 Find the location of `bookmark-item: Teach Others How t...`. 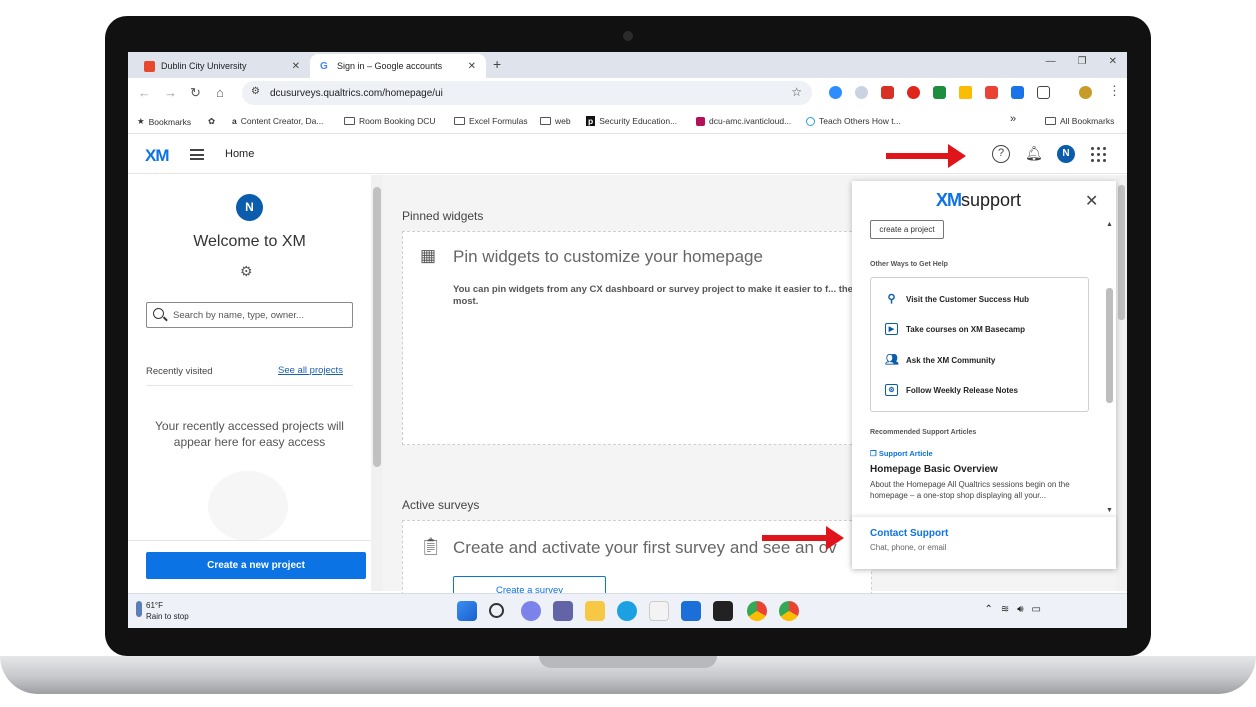

bookmark-item: Teach Others How t... is located at coordinates (853, 121).